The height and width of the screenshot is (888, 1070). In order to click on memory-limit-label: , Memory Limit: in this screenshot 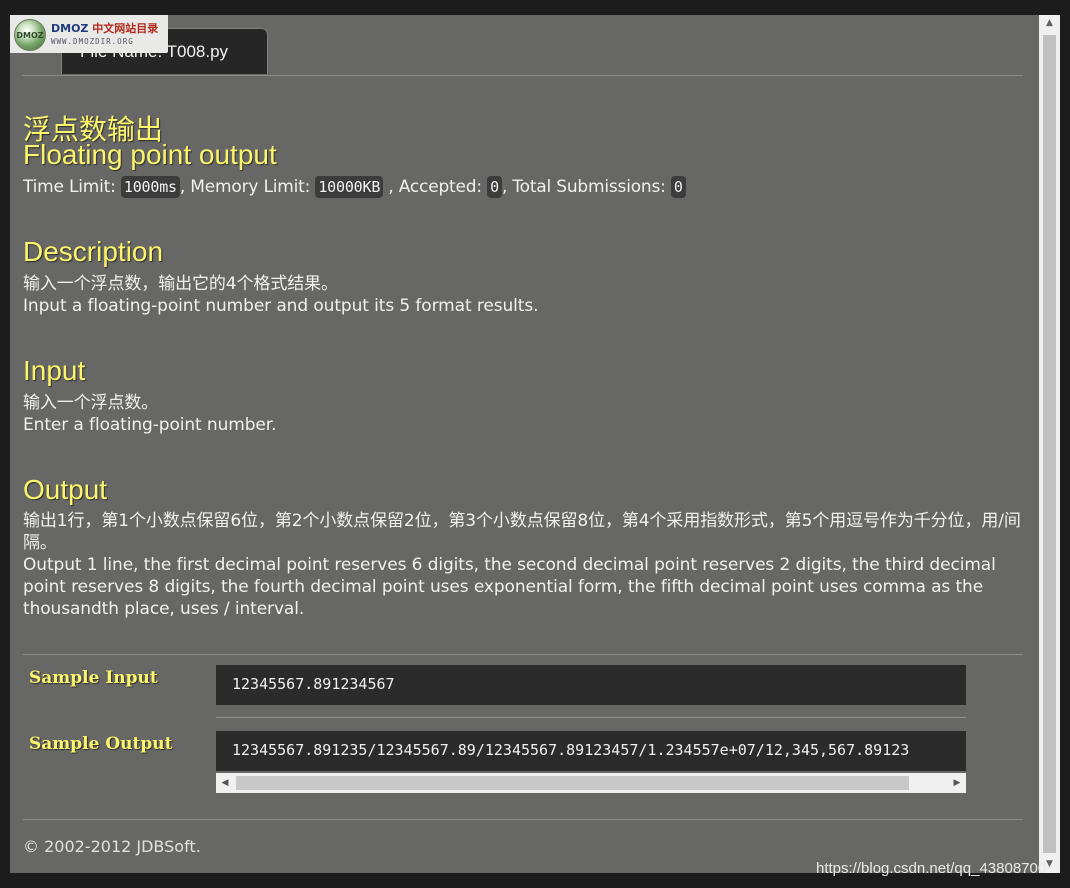, I will do `click(247, 187)`.